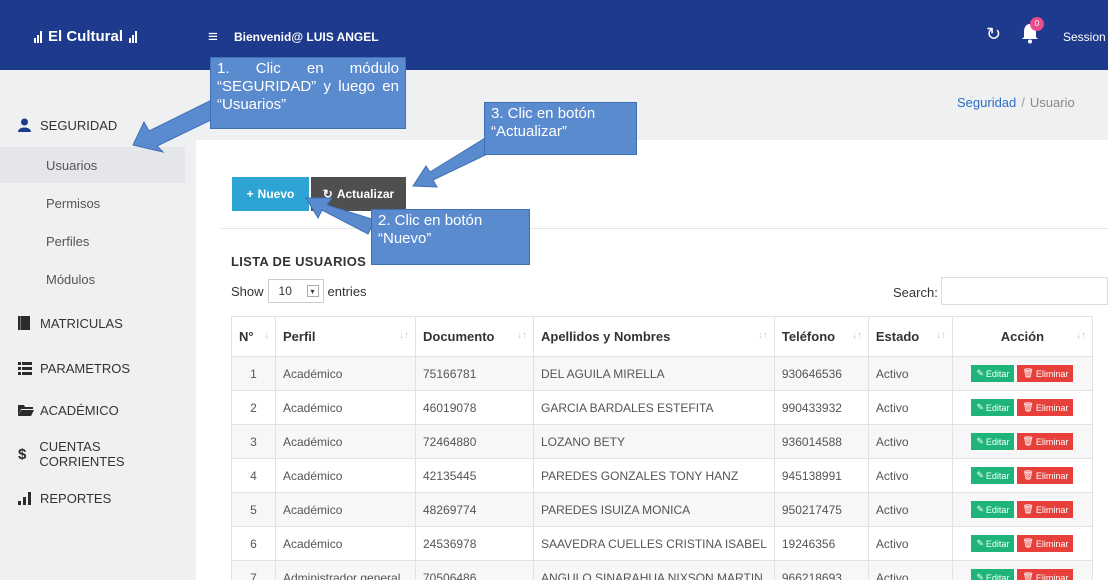 This screenshot has width=1108, height=580. I want to click on session-menu: Session, so click(1084, 37).